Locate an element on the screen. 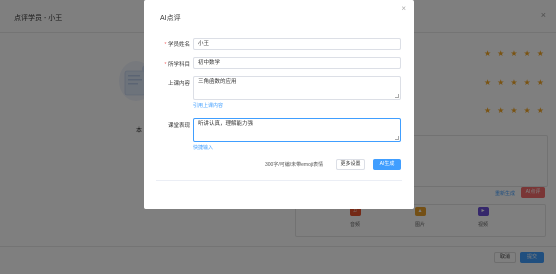  performance-text: 听讲认真，理解能力强 is located at coordinates (226, 124).